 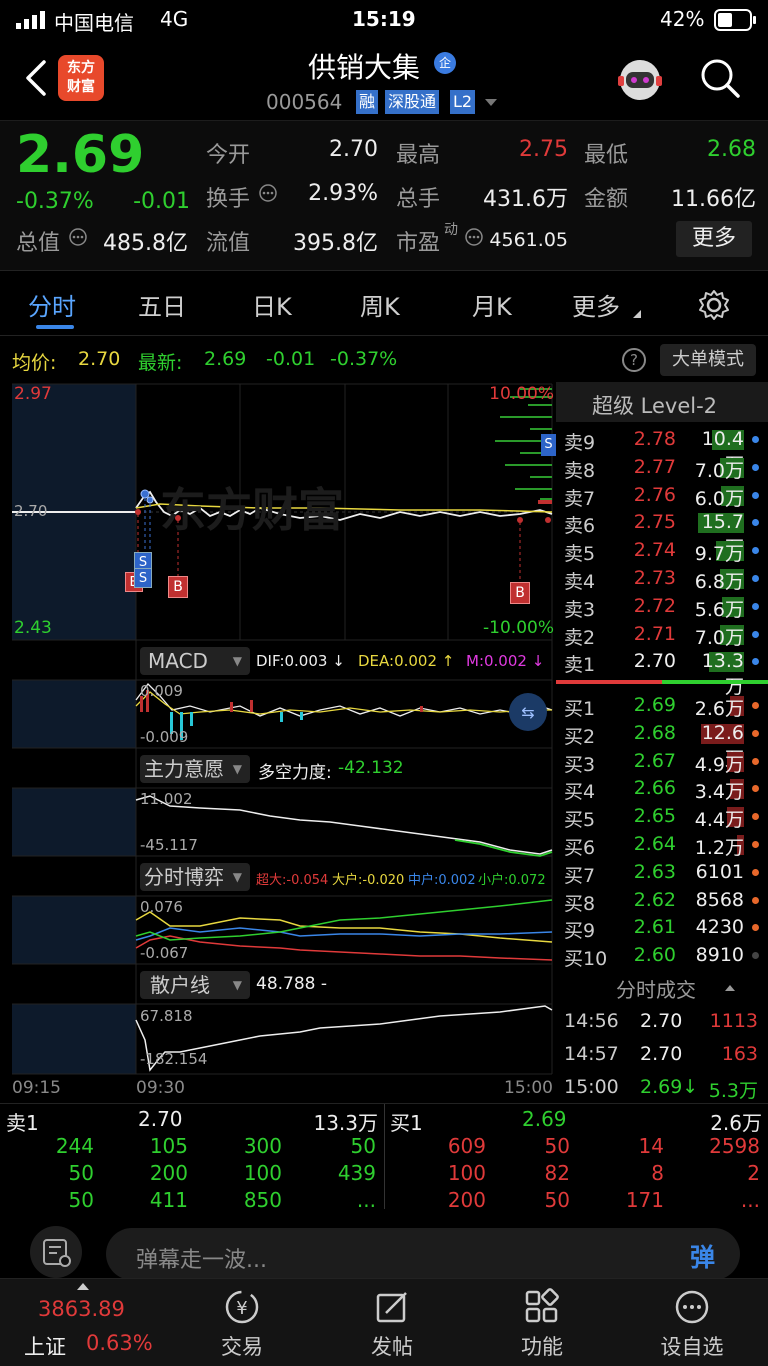 I want to click on trade-row: 15:00 2.69↓ 5.3万, so click(x=662, y=1088).